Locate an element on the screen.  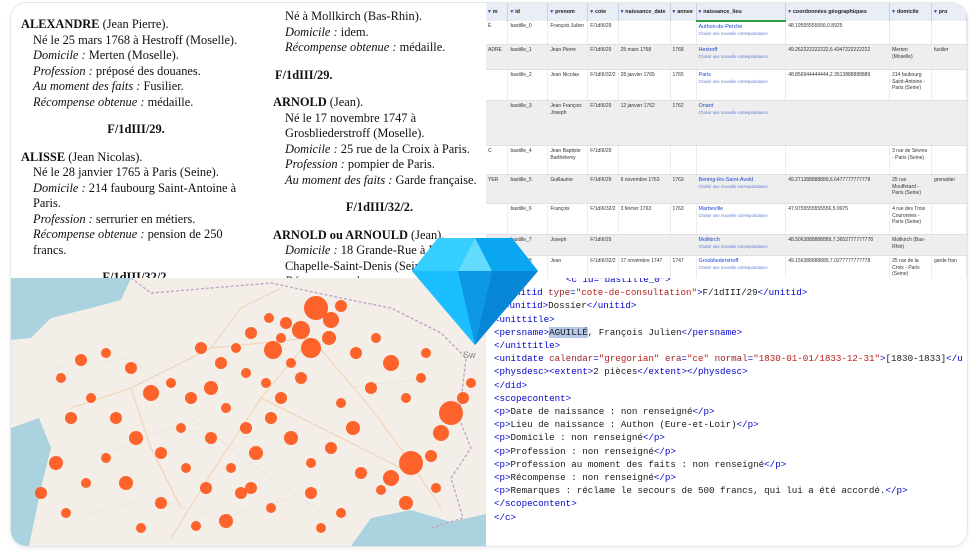
column-header: ▾ cote is located at coordinates (603, 12).